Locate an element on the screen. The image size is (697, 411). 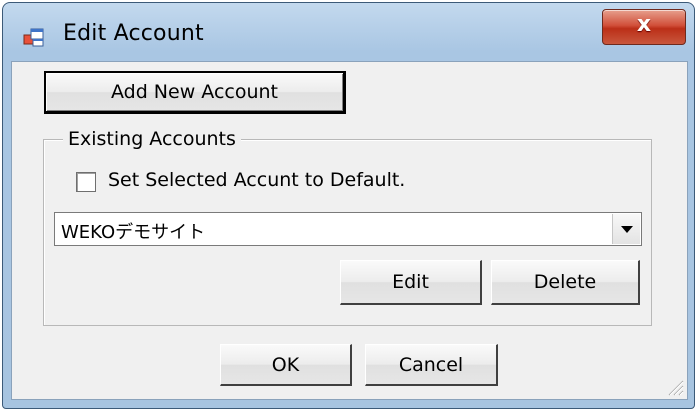
delete-button: Delete is located at coordinates (565, 282).